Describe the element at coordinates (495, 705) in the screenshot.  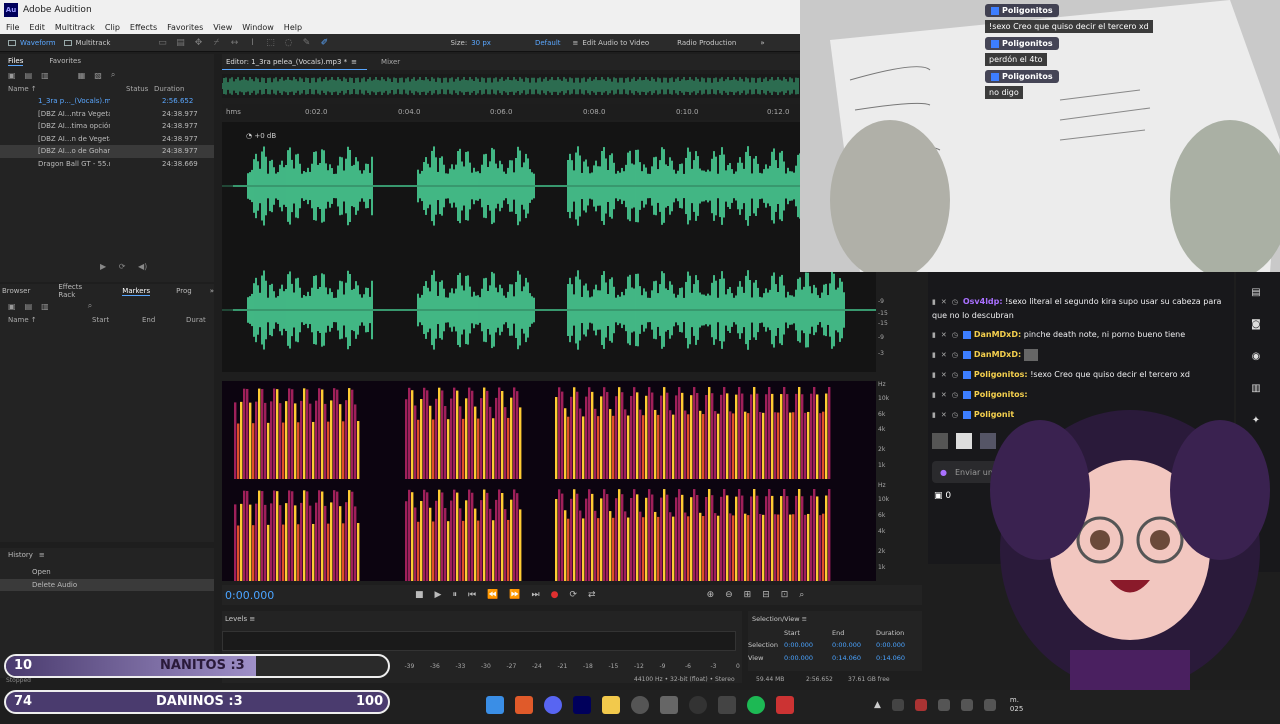
I see `windows-start-icon` at that location.